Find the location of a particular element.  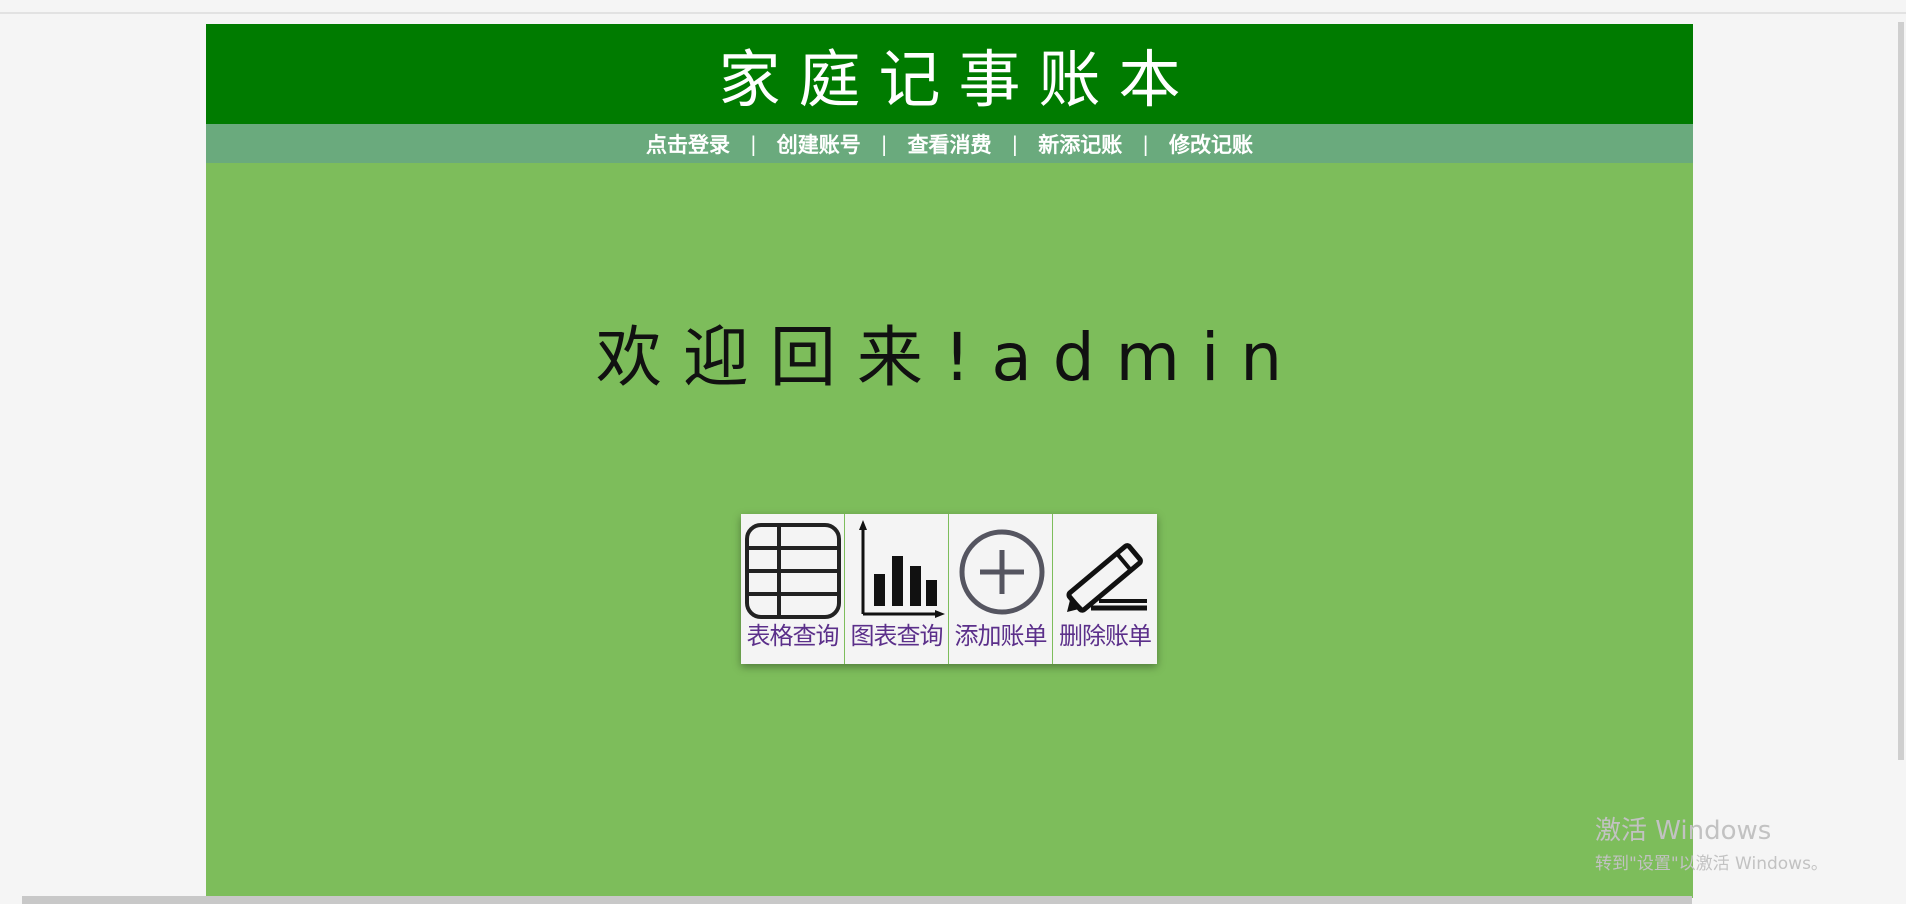

nav-item-edit-record: 修改记账 is located at coordinates (1211, 144).